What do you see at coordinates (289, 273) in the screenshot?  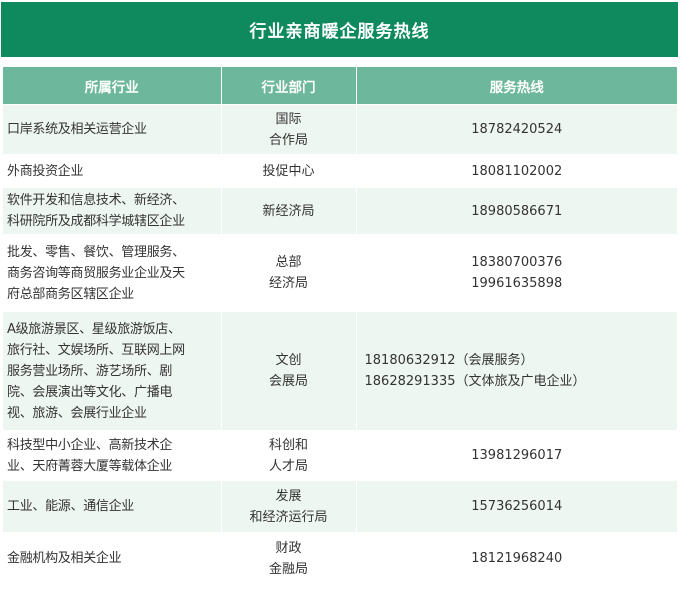 I see `dept-cell: 总部 经济局` at bounding box center [289, 273].